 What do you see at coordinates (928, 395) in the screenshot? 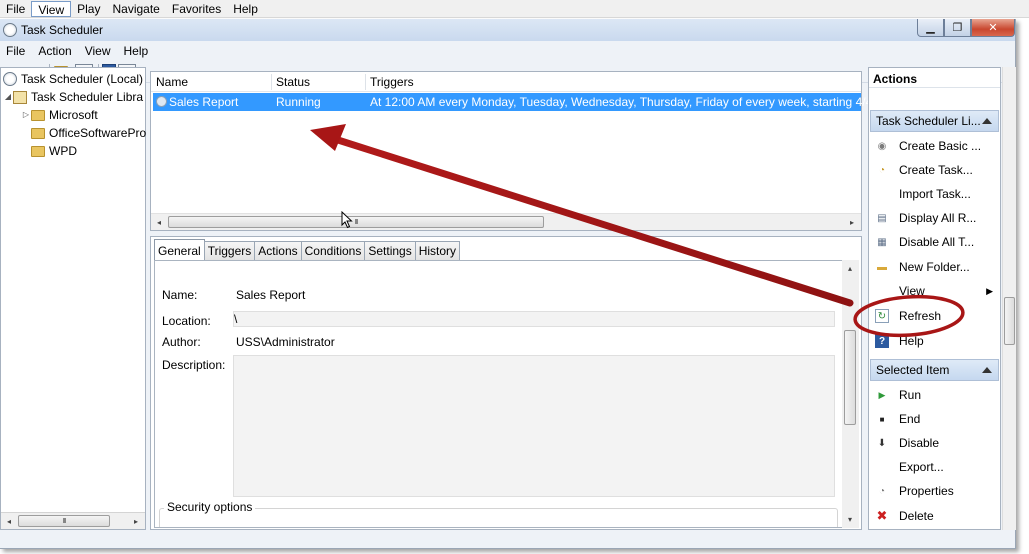
I see `action-run: ▶ Run` at bounding box center [928, 395].